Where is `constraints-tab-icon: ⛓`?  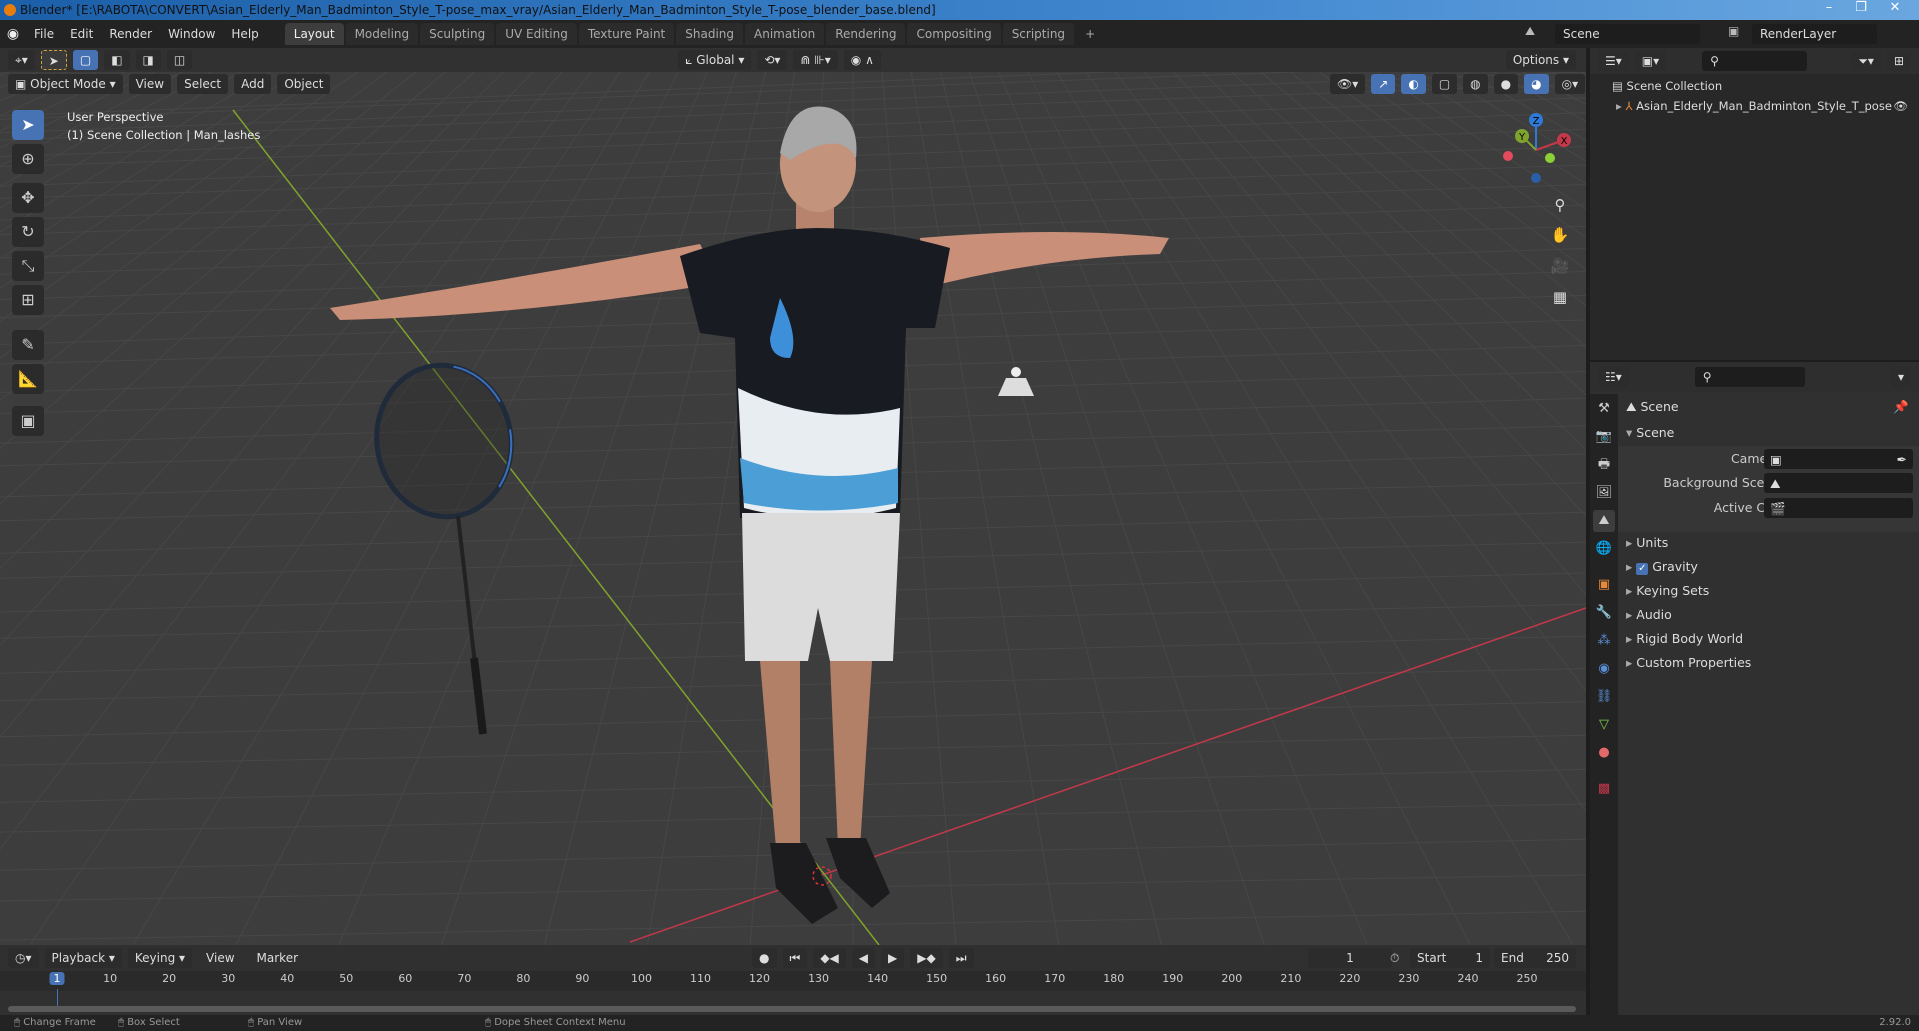
constraints-tab-icon: ⛓ is located at coordinates (1604, 697).